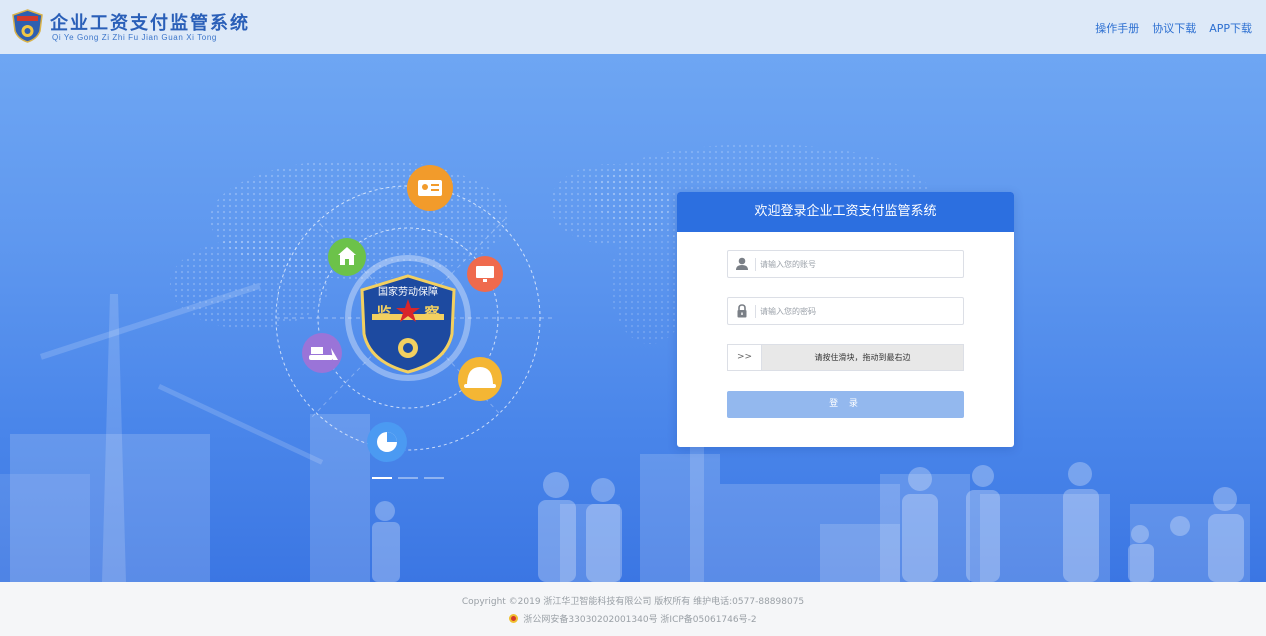 The width and height of the screenshot is (1266, 636). I want to click on manual-link: 操作手册, so click(1117, 28).